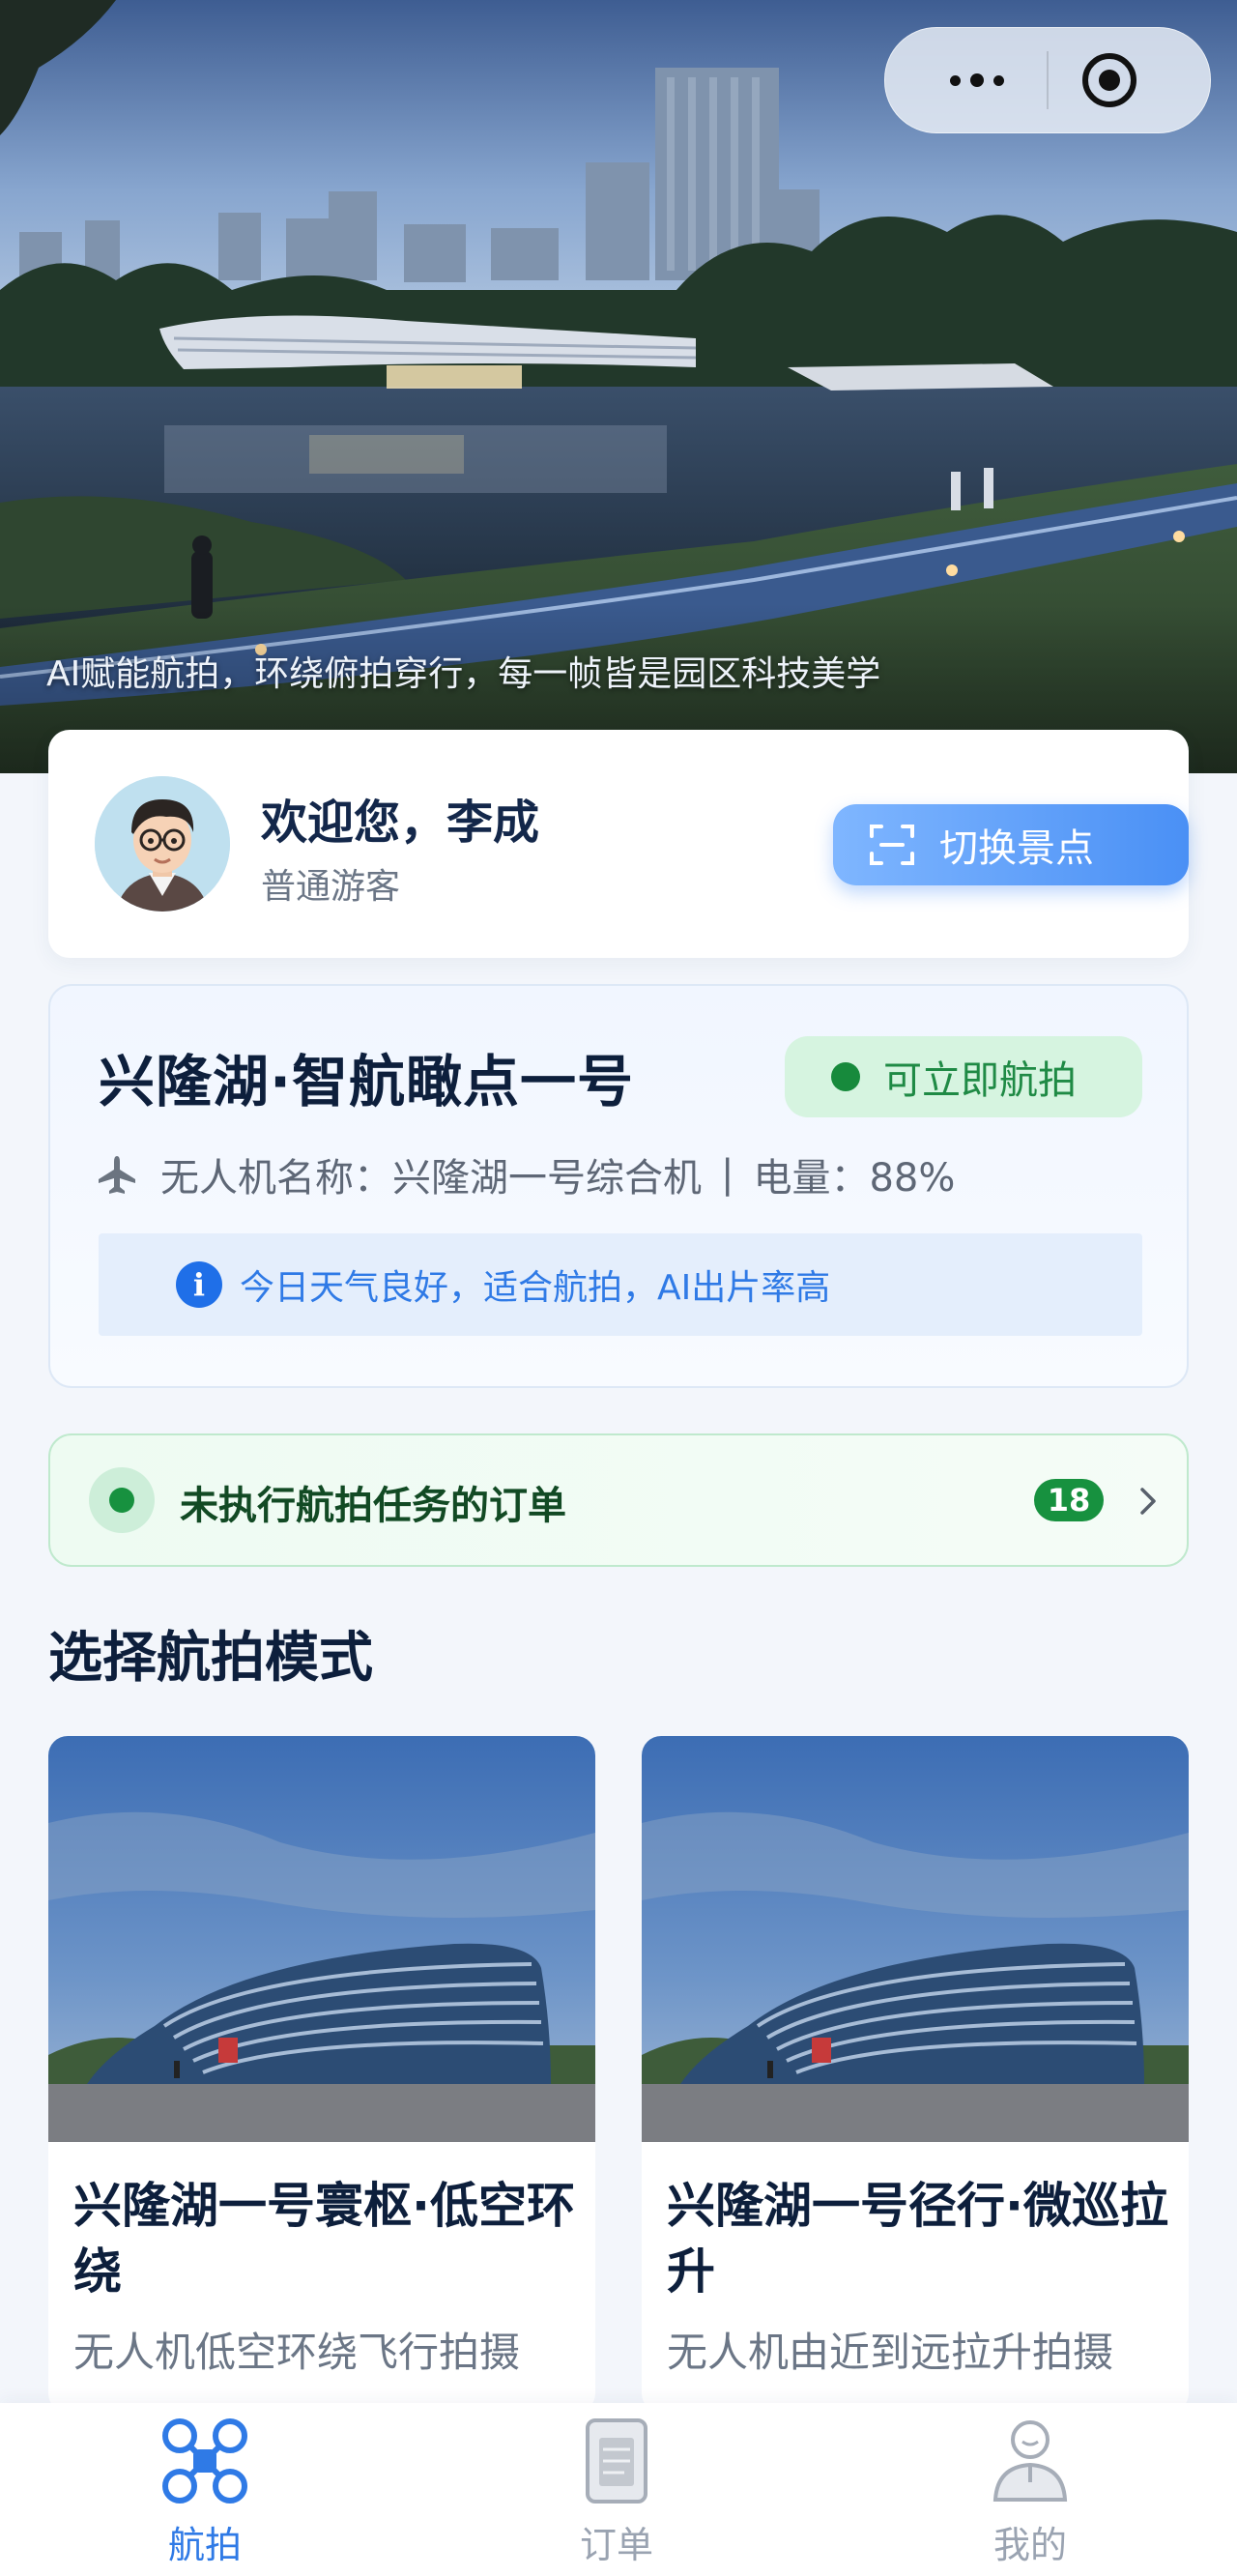 The image size is (1237, 2576). What do you see at coordinates (211, 1658) in the screenshot?
I see `section-title: 选择航拍模式` at bounding box center [211, 1658].